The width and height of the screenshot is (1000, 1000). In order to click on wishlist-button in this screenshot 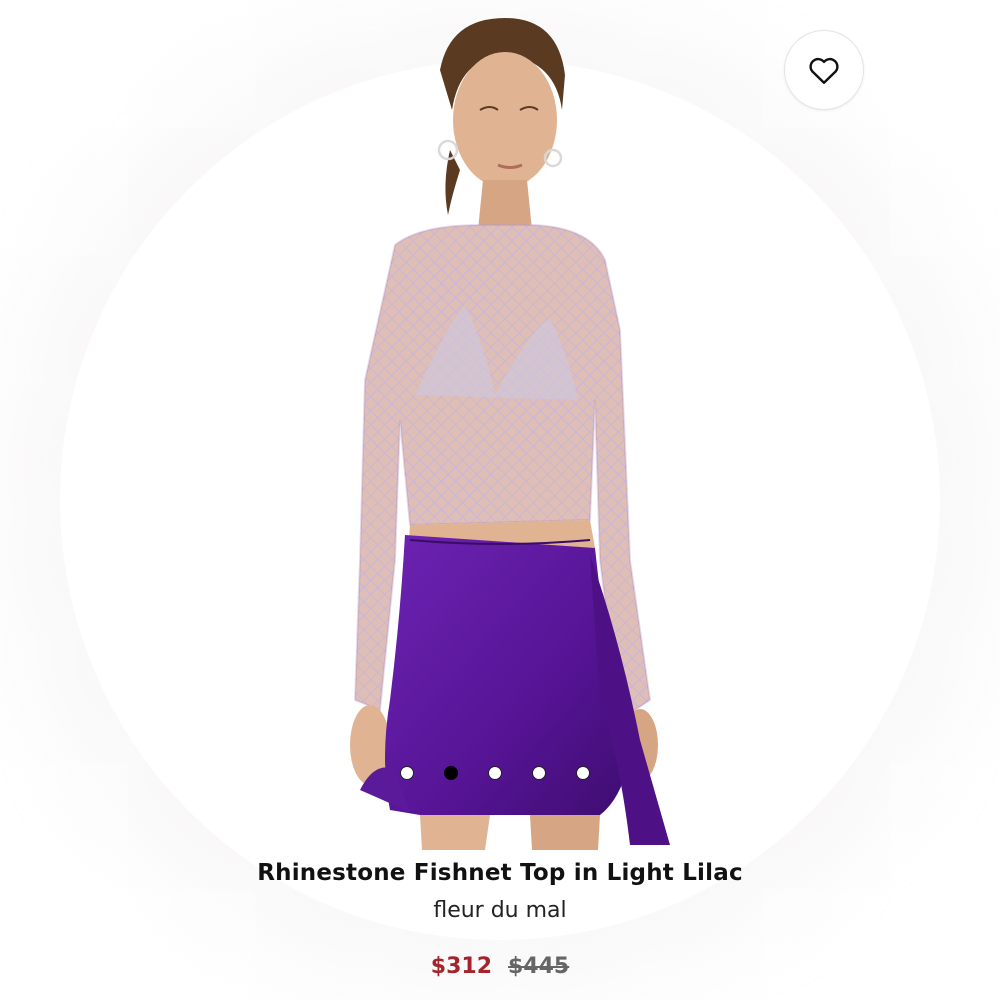, I will do `click(824, 70)`.